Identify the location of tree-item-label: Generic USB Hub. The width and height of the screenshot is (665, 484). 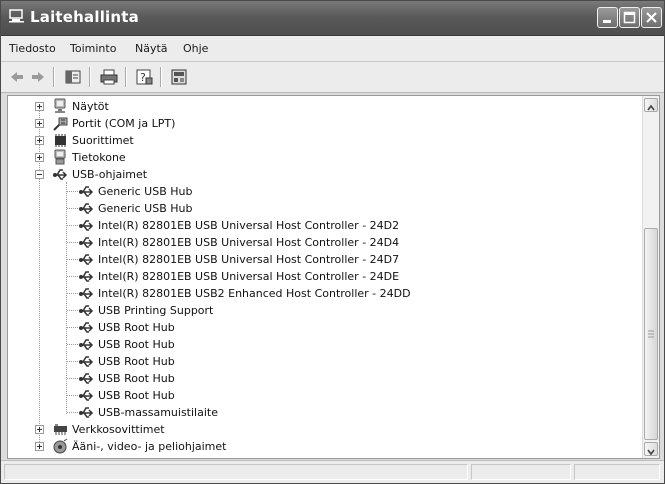
(145, 208).